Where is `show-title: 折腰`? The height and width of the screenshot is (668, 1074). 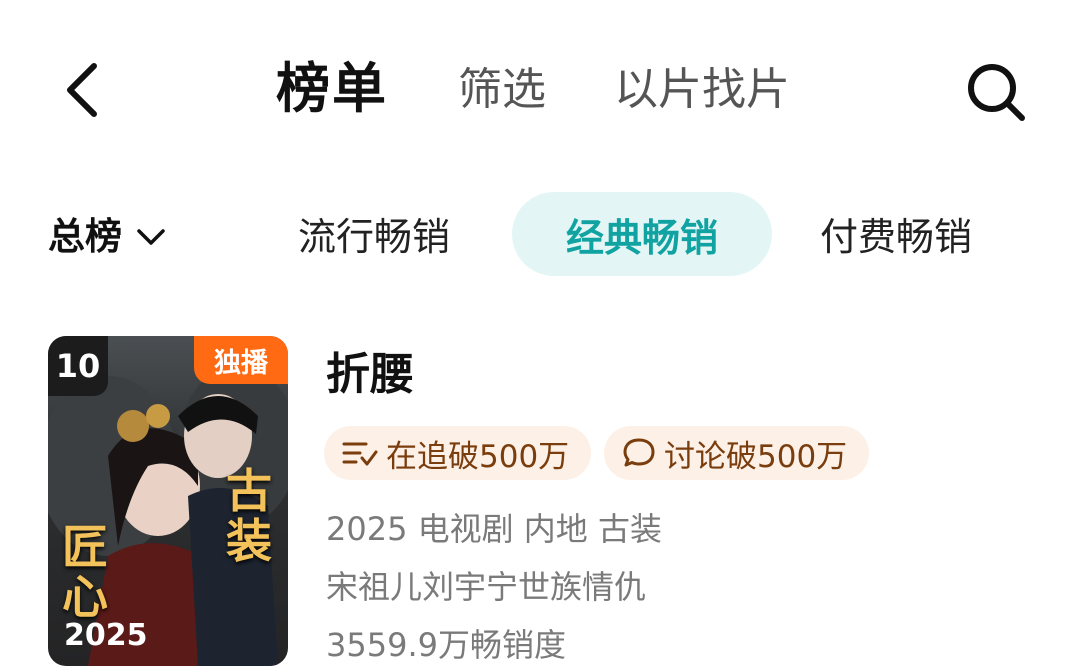
show-title: 折腰 is located at coordinates (370, 375).